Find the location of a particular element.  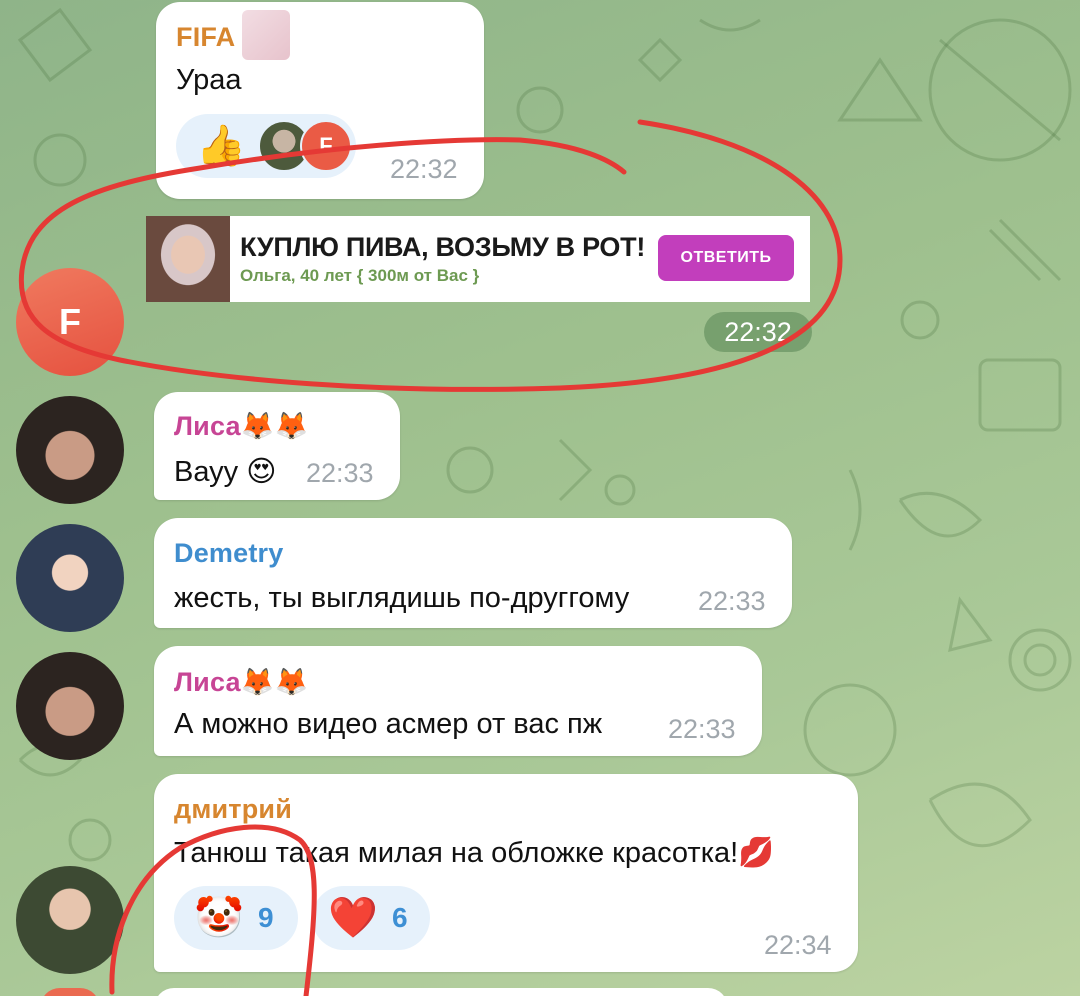

message-time-lisa-1: 22:33 is located at coordinates (340, 473).